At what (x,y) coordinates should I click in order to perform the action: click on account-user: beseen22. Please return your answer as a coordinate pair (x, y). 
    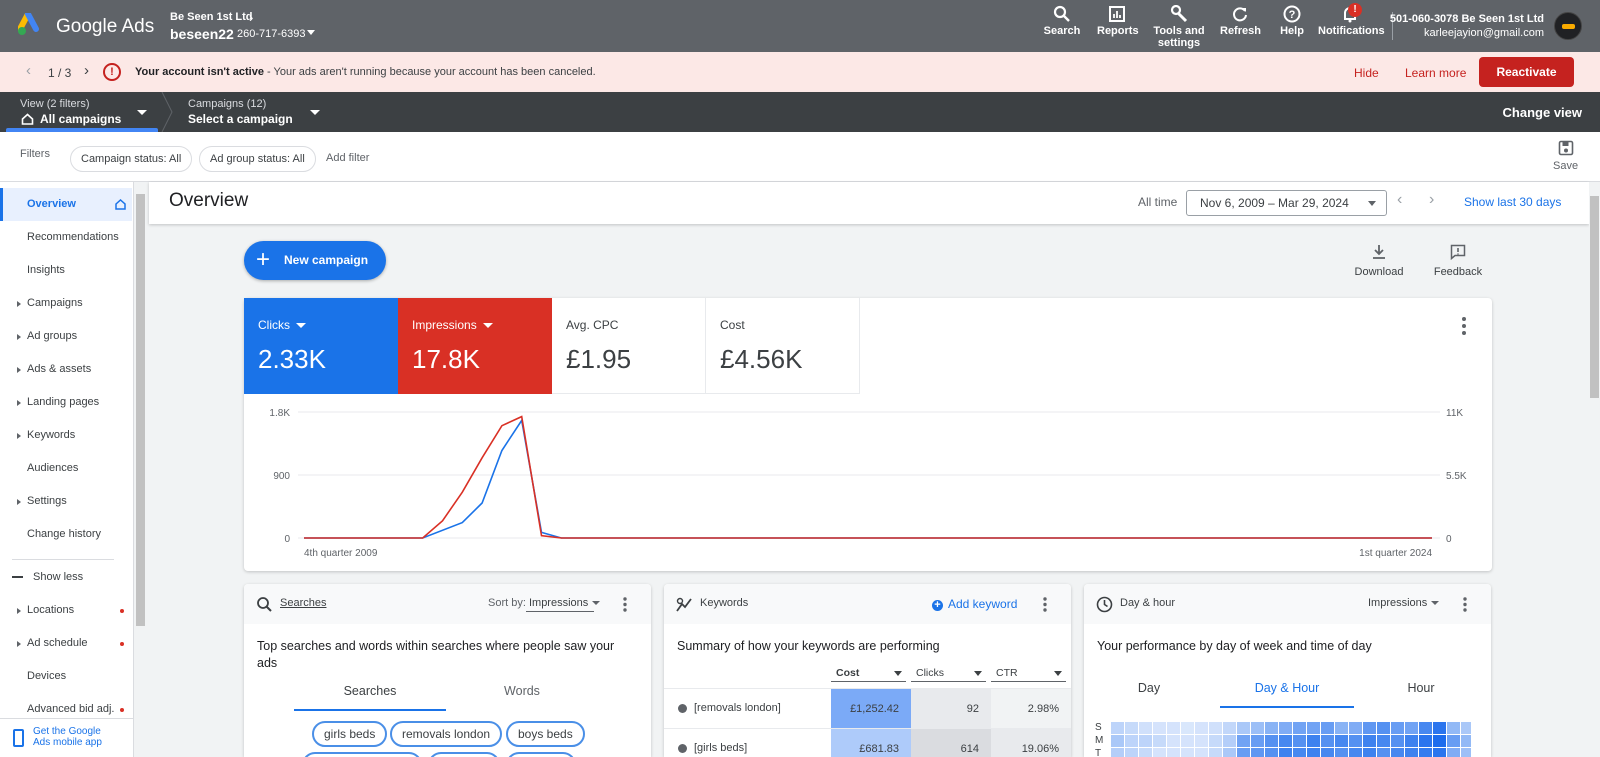
    Looking at the image, I should click on (202, 34).